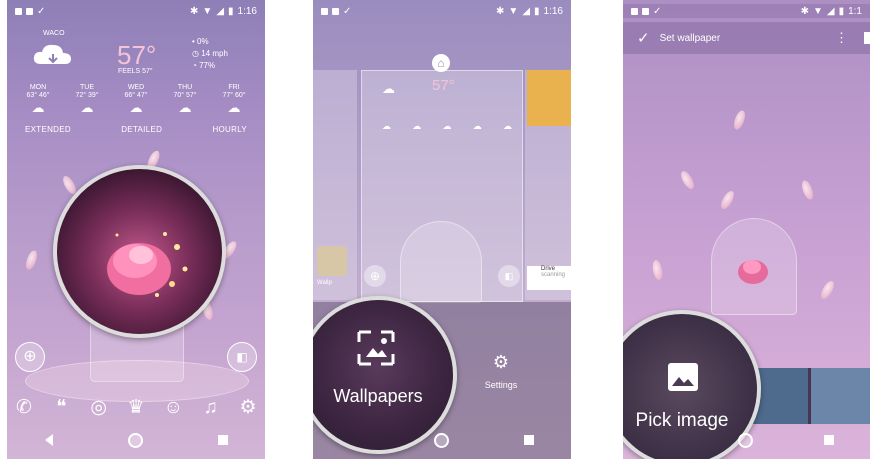 This screenshot has width=870, height=469. What do you see at coordinates (242, 357) in the screenshot?
I see `folder-icon: ◧` at bounding box center [242, 357].